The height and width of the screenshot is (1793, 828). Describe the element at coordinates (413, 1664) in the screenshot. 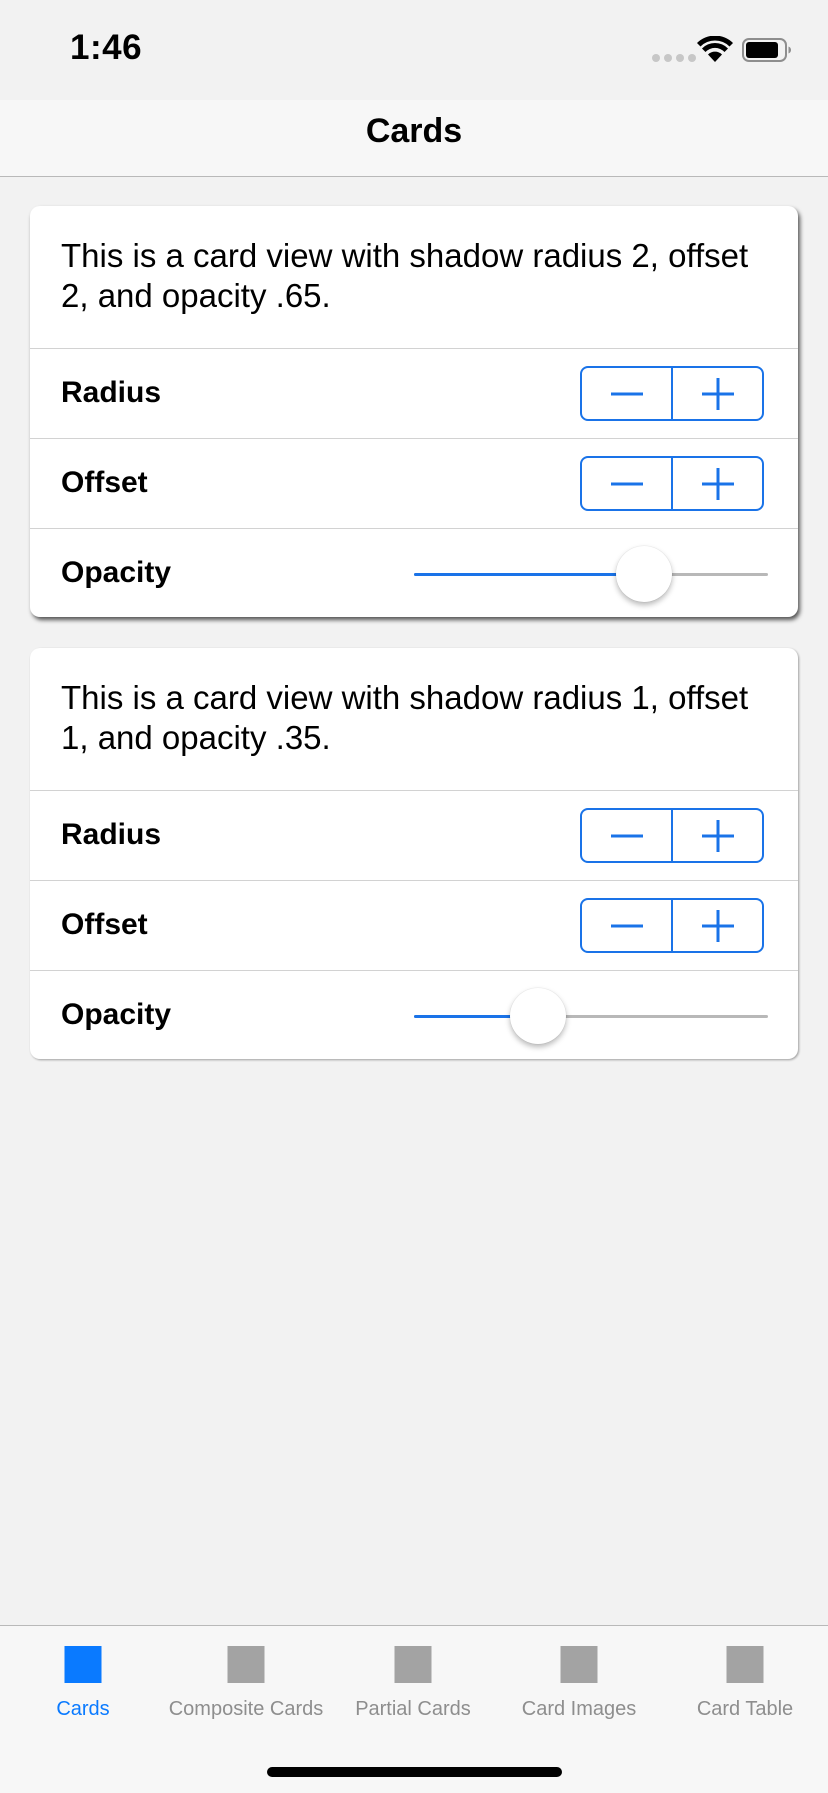

I see `partial-cards-tab-icon` at that location.